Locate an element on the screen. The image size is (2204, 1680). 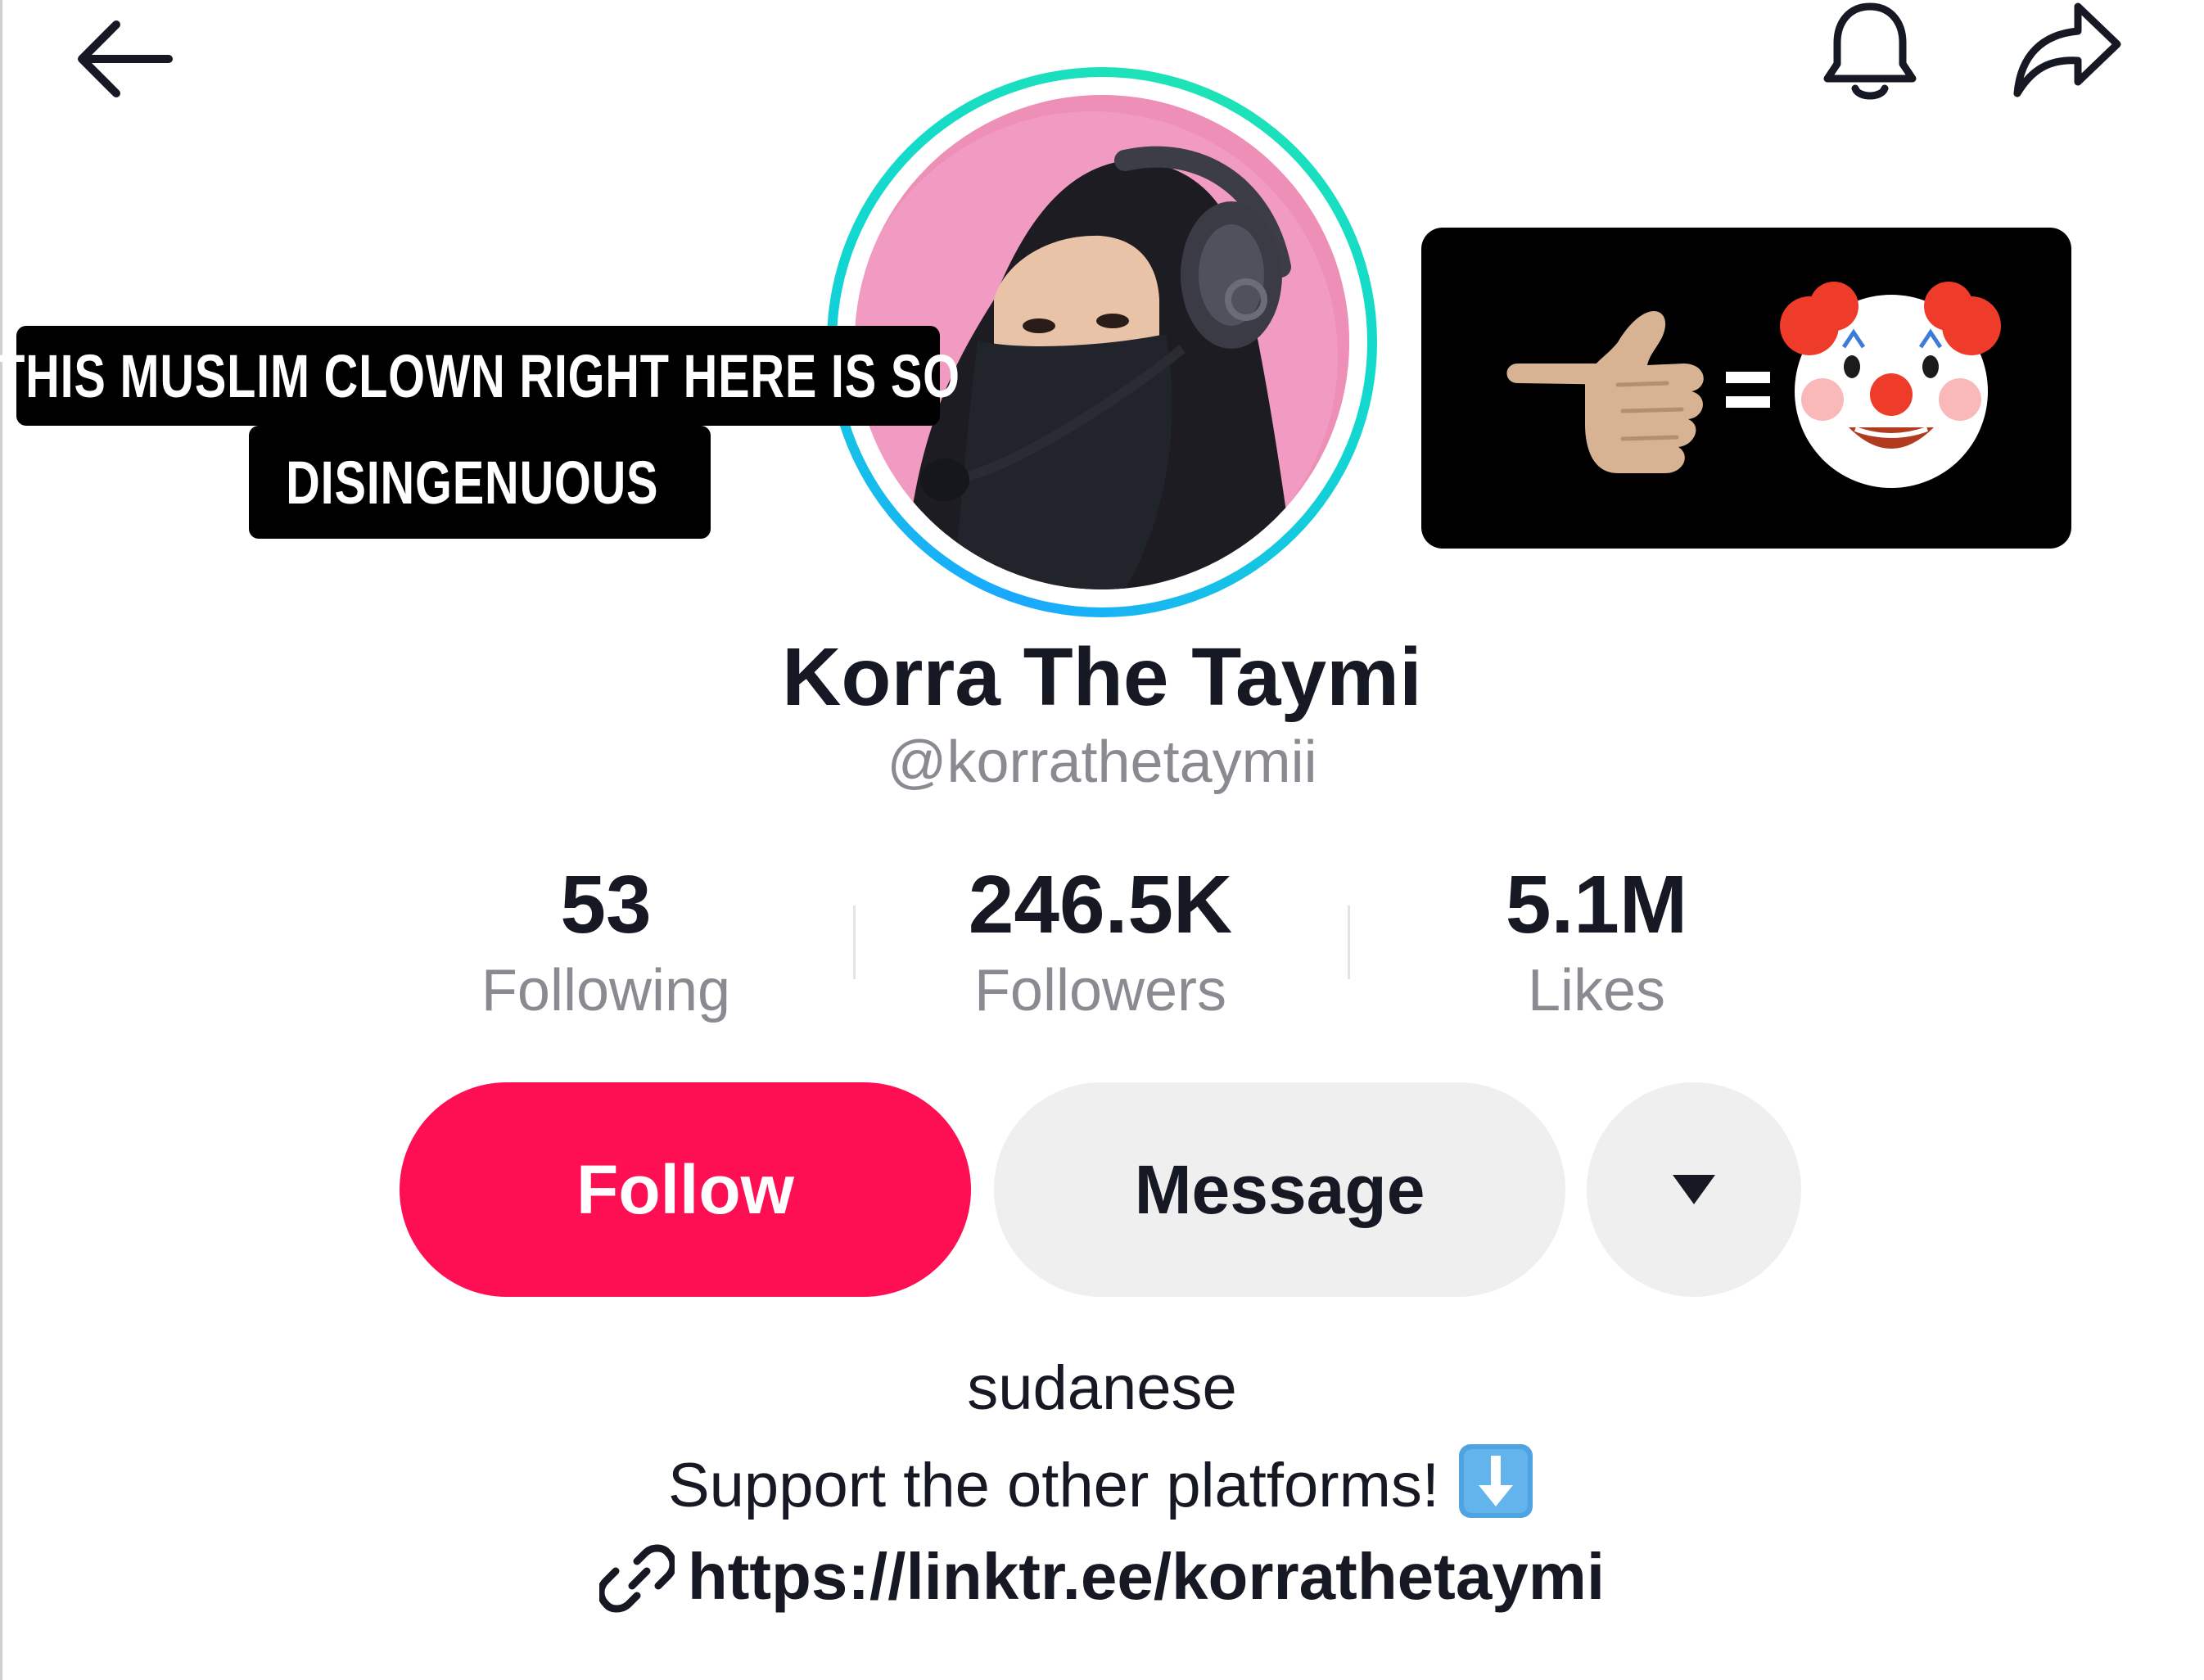
caret-down-icon is located at coordinates (1694, 1189).